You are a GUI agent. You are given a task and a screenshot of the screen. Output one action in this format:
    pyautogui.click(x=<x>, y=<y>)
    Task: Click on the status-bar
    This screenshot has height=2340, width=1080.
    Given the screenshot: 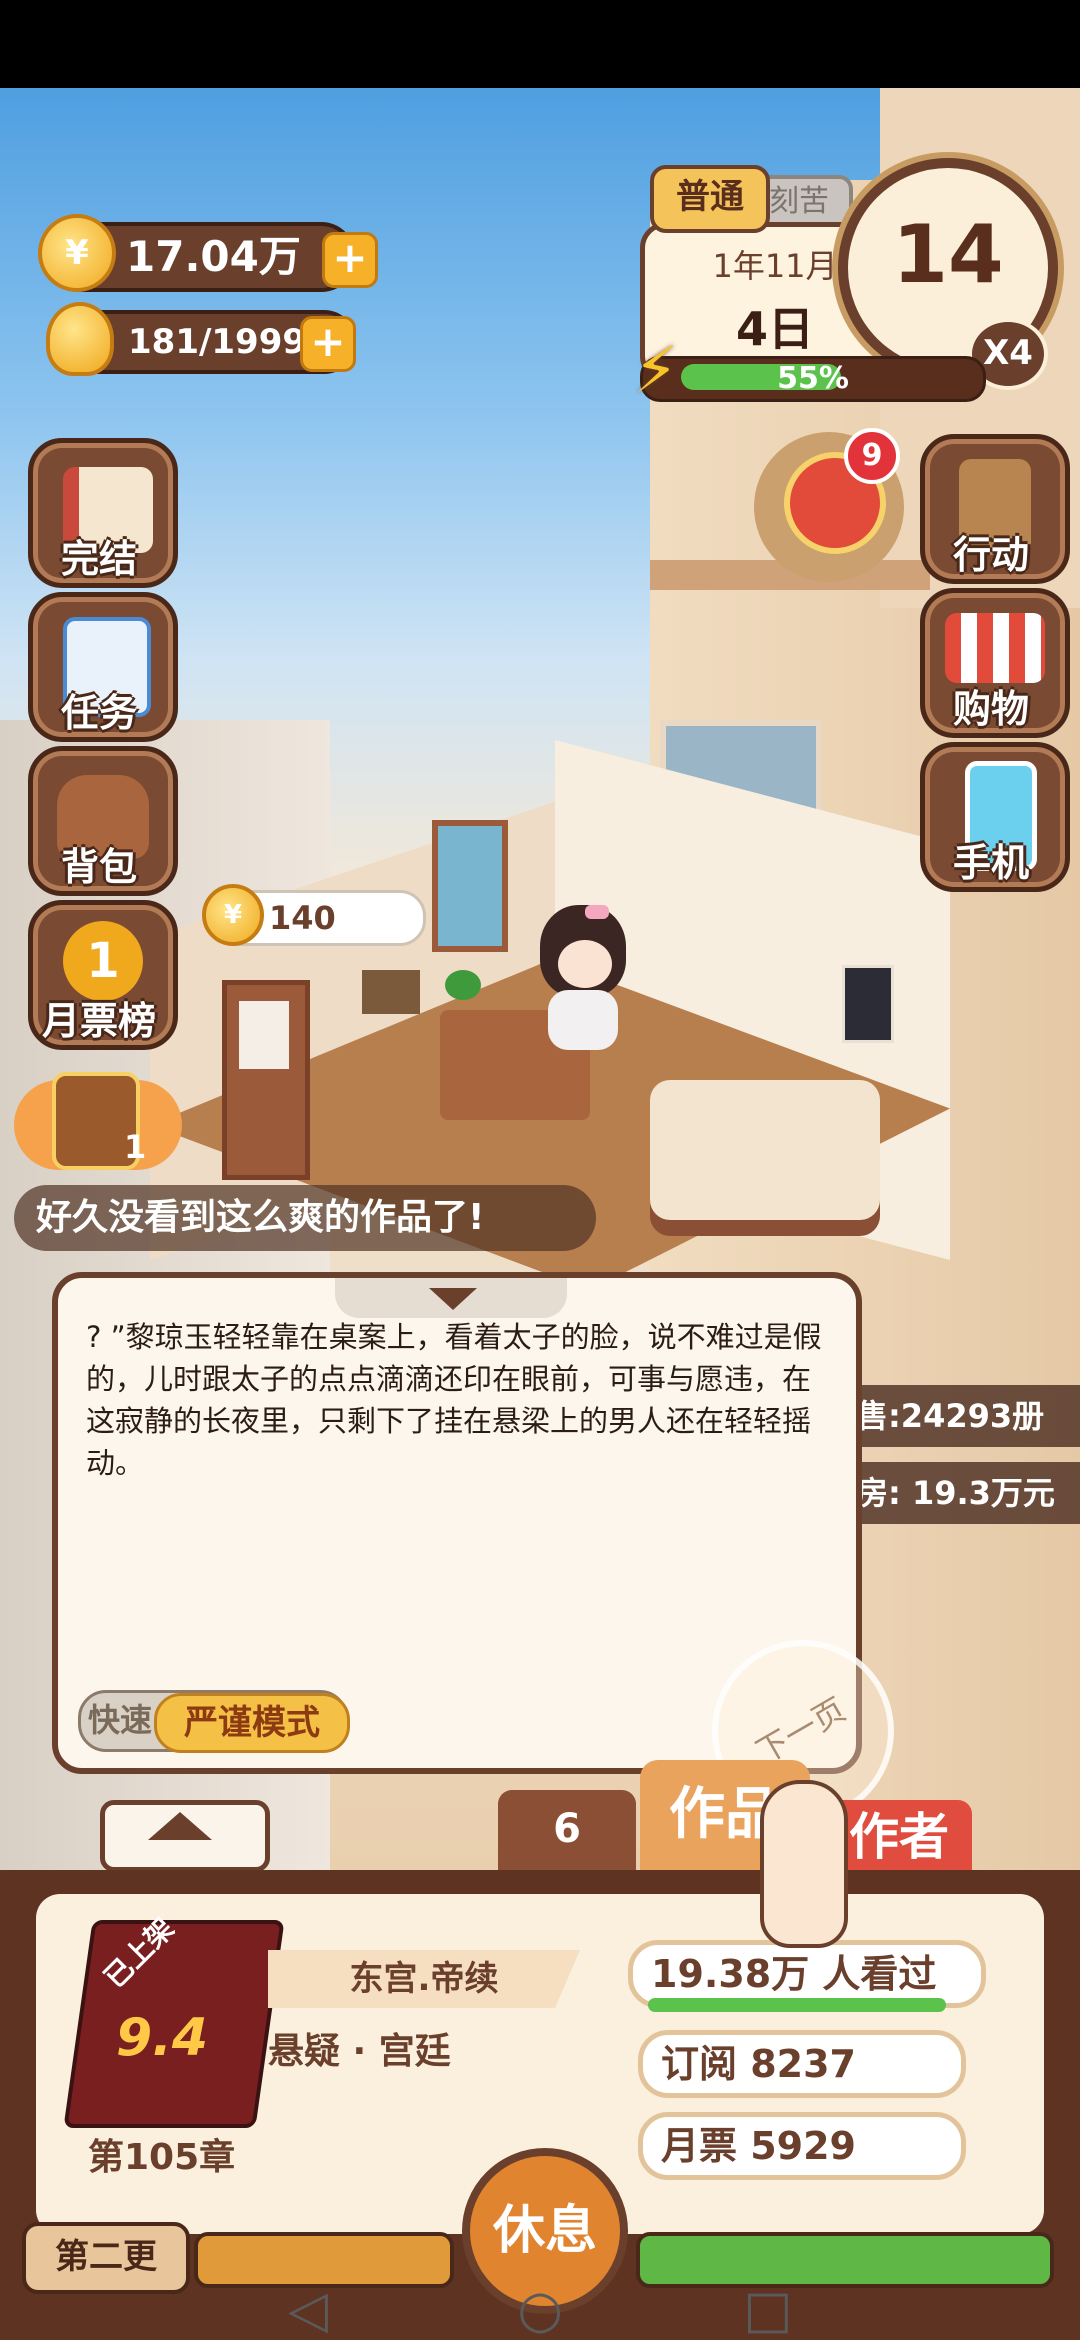 What is the action you would take?
    pyautogui.click(x=540, y=44)
    